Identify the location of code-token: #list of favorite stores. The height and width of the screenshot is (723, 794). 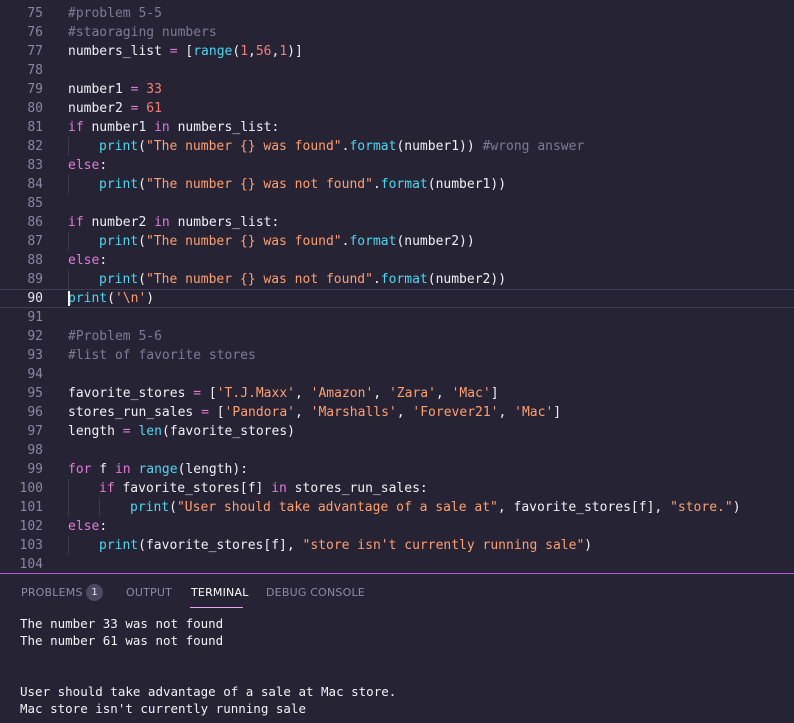
(162, 355).